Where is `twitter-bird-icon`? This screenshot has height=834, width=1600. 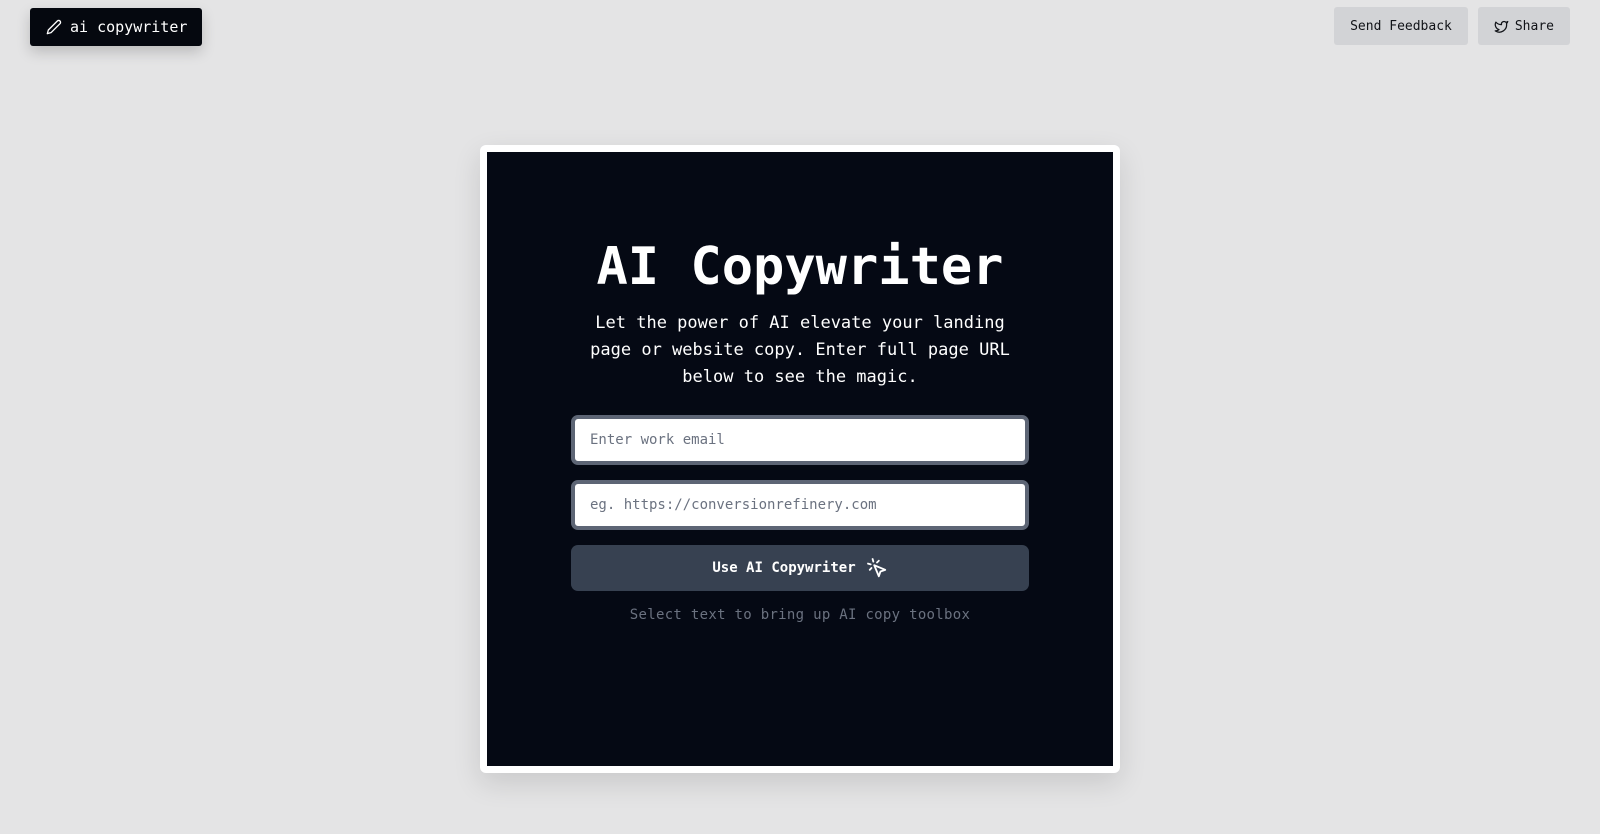
twitter-bird-icon is located at coordinates (1501, 26).